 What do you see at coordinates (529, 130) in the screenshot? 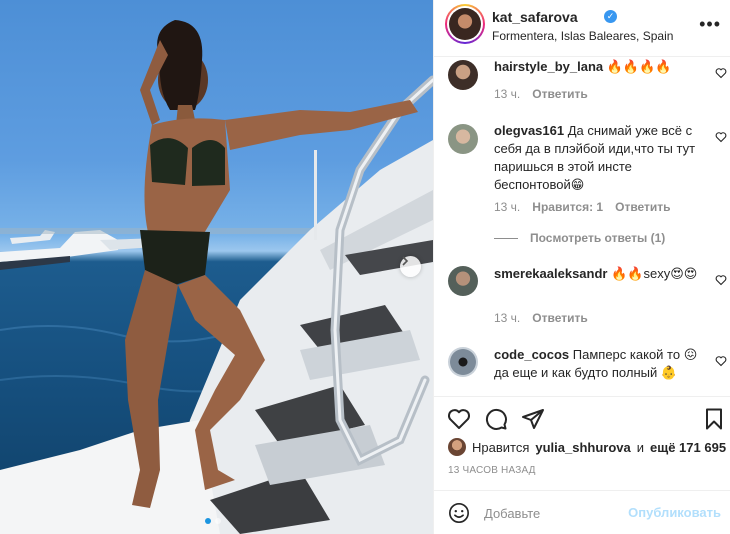
I see `comment-username: olegvas161` at bounding box center [529, 130].